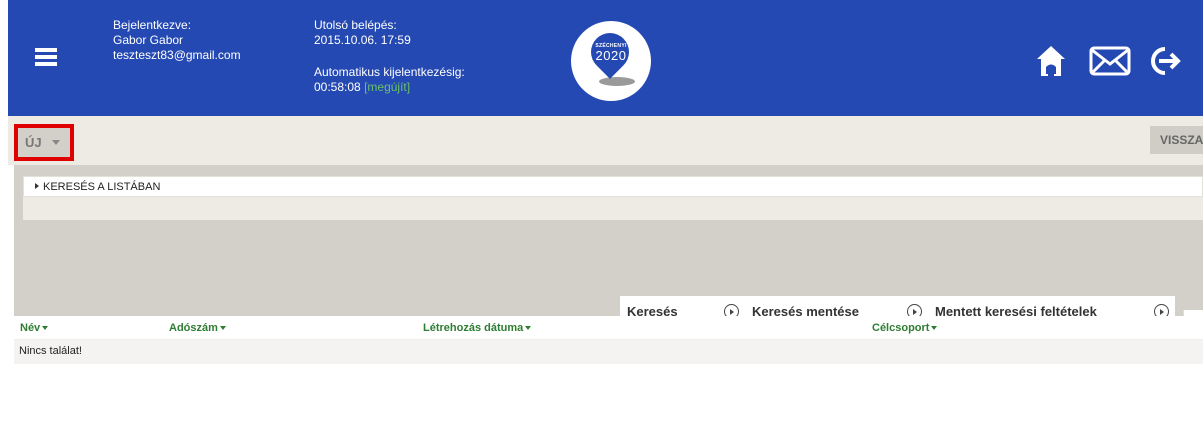  What do you see at coordinates (44, 142) in the screenshot?
I see `new-dropdown-button: ÚJ` at bounding box center [44, 142].